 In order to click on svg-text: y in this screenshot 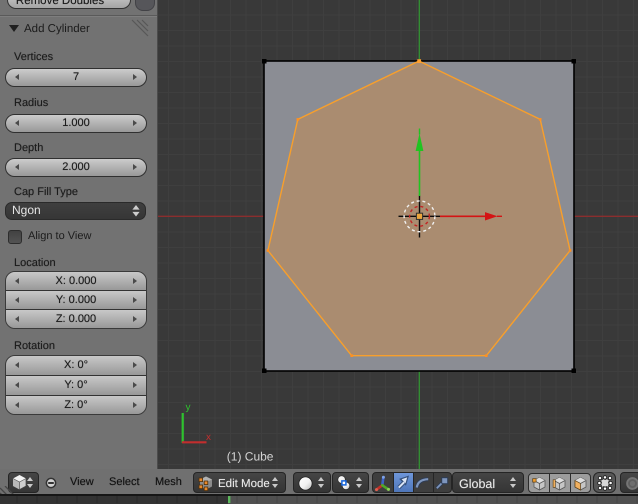, I will do `click(188, 407)`.